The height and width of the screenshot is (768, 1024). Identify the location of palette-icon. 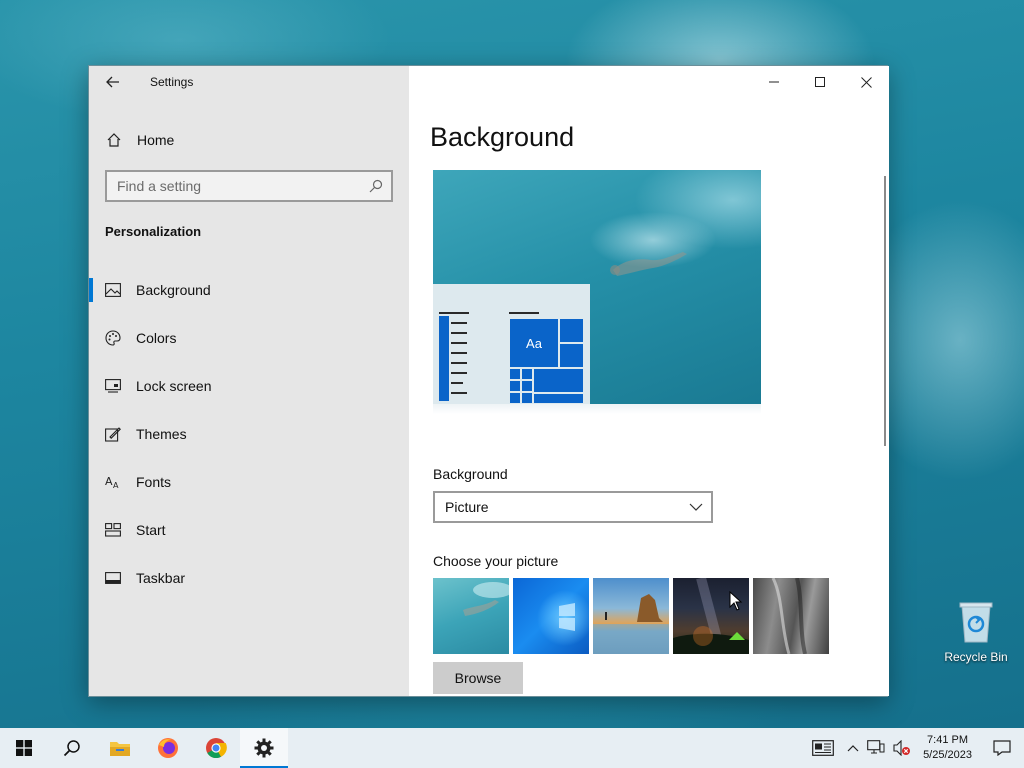
(112, 338).